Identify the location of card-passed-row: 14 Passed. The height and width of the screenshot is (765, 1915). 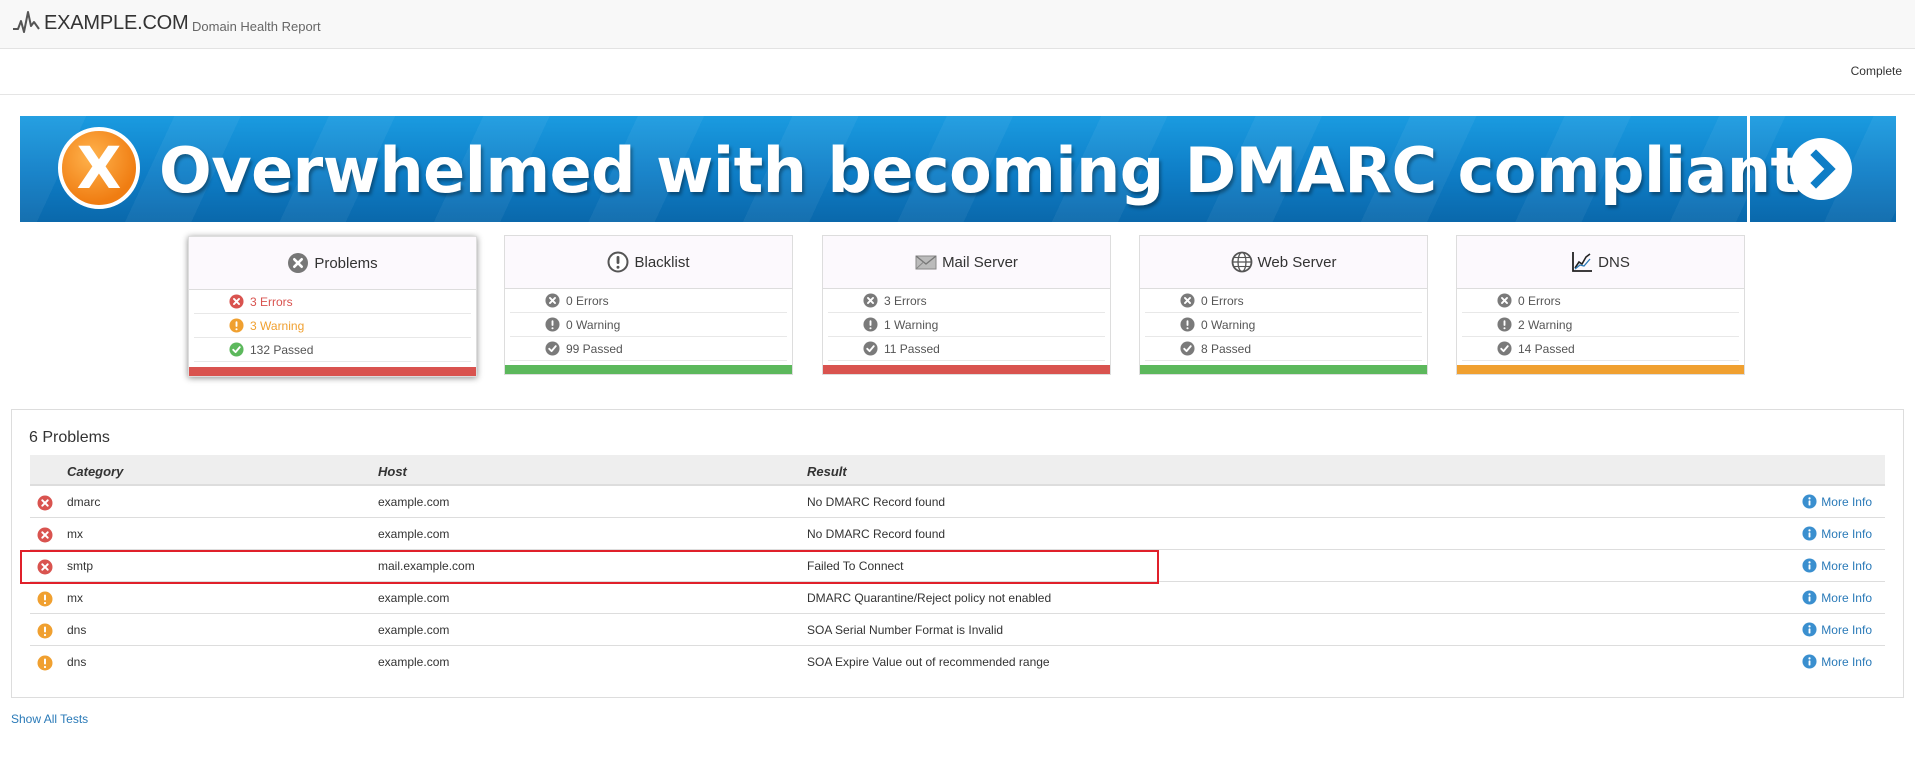
(1600, 349).